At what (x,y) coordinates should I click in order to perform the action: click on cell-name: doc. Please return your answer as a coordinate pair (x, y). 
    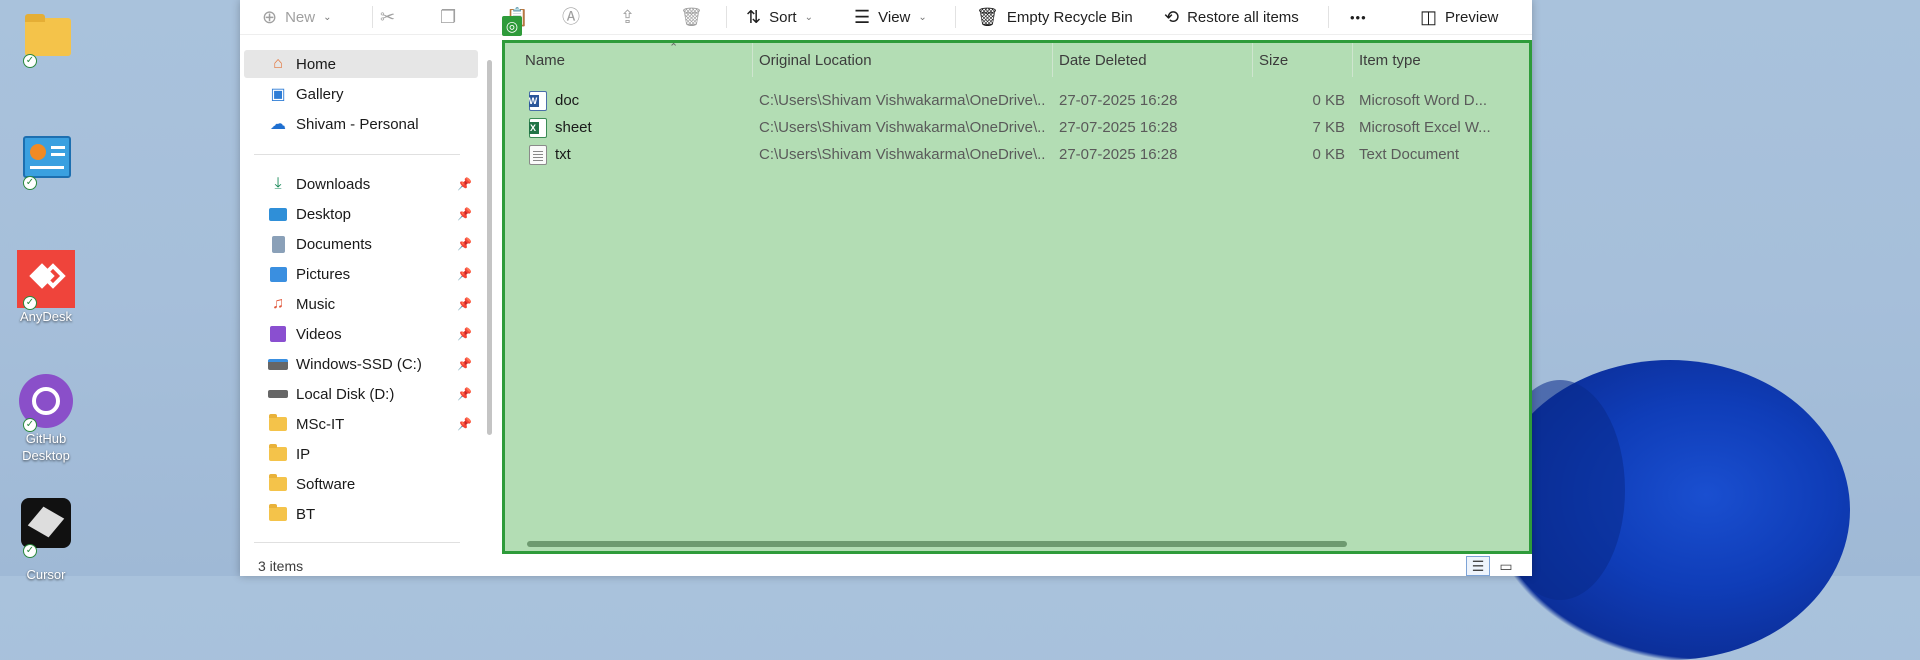
    Looking at the image, I should click on (639, 100).